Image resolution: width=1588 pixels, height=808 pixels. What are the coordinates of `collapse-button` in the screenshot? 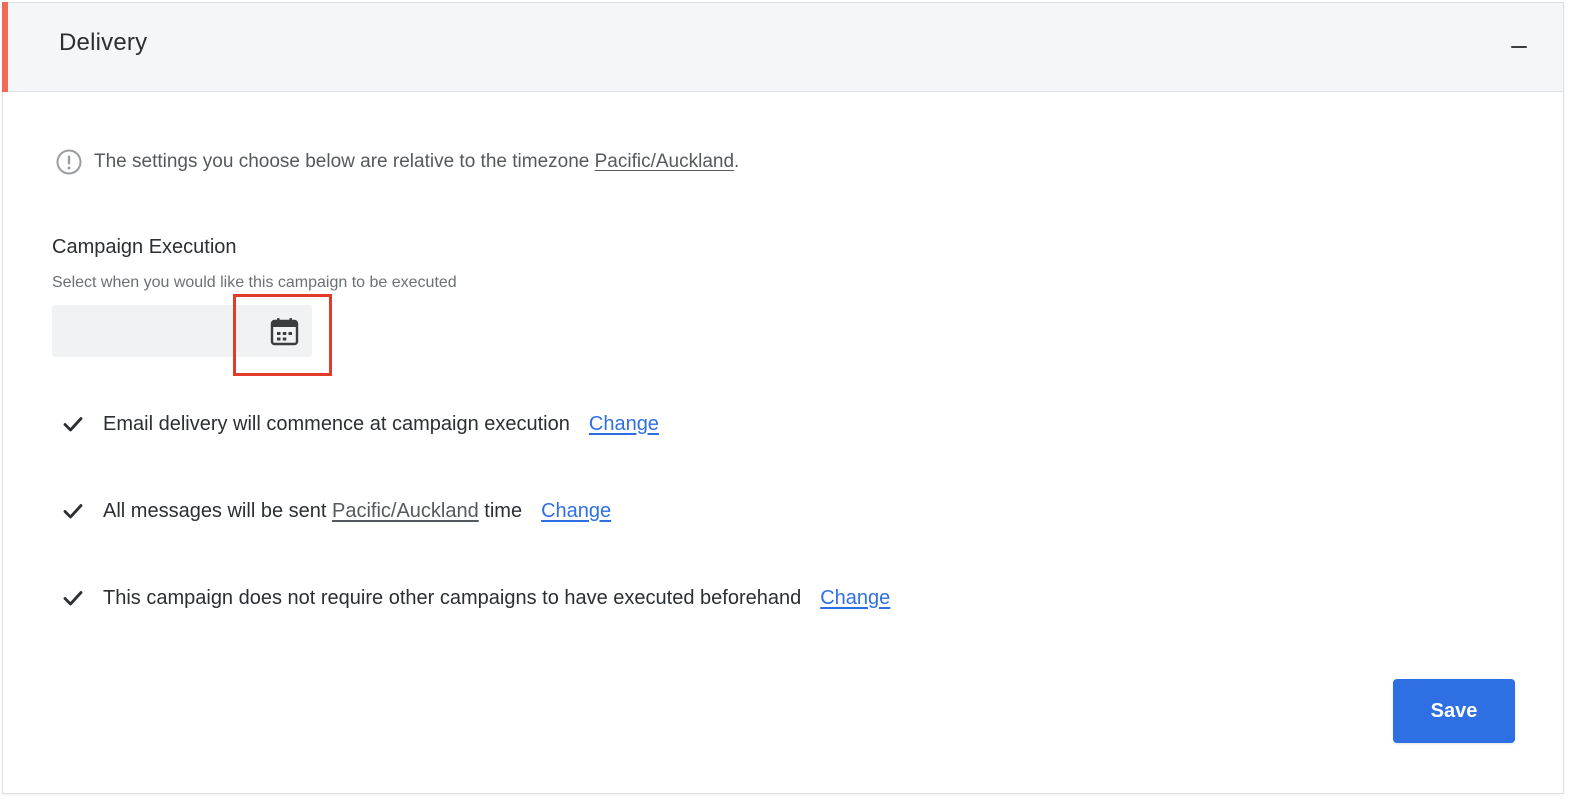 It's located at (1519, 47).